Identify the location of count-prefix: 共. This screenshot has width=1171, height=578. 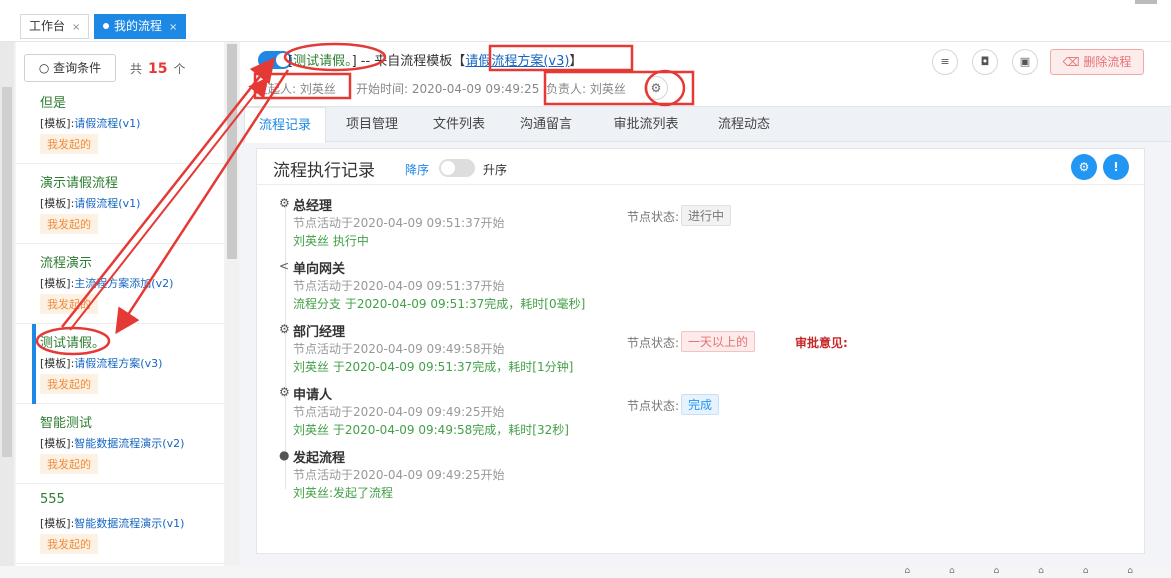
(136, 69).